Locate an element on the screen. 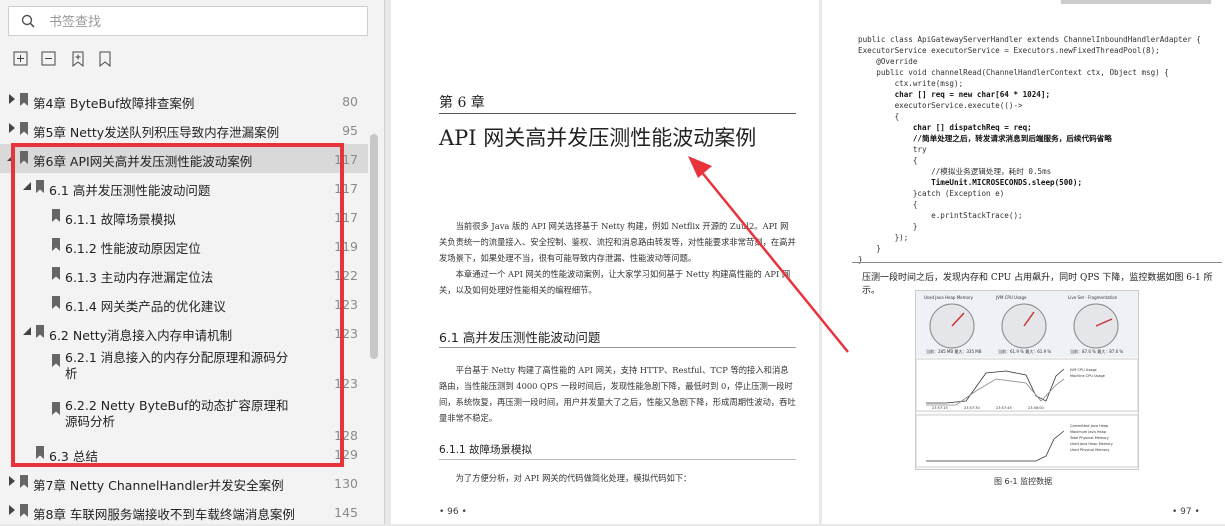 This screenshot has height=526, width=1225. annotation-overlay is located at coordinates (768, 254).